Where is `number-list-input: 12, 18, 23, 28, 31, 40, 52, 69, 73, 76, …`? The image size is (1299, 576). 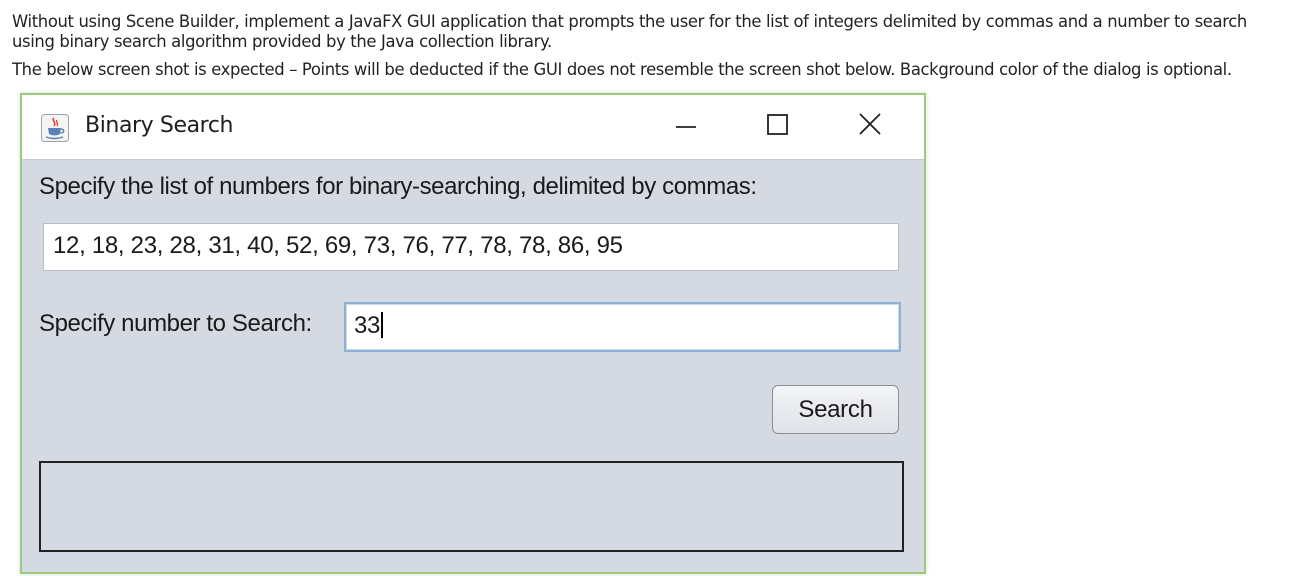 number-list-input: 12, 18, 23, 28, 31, 40, 52, 69, 73, 76, … is located at coordinates (471, 247).